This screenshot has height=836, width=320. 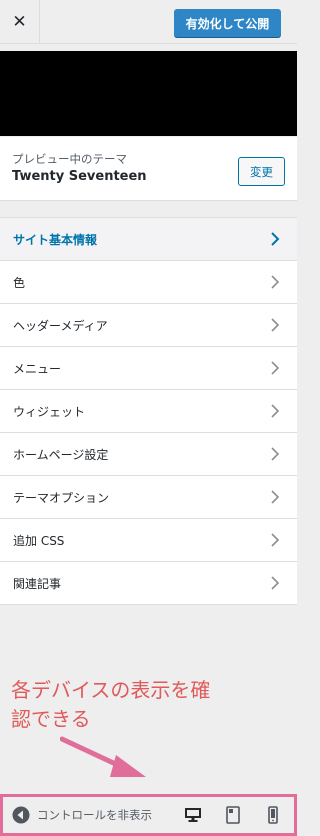 What do you see at coordinates (148, 93) in the screenshot?
I see `preview-banner` at bounding box center [148, 93].